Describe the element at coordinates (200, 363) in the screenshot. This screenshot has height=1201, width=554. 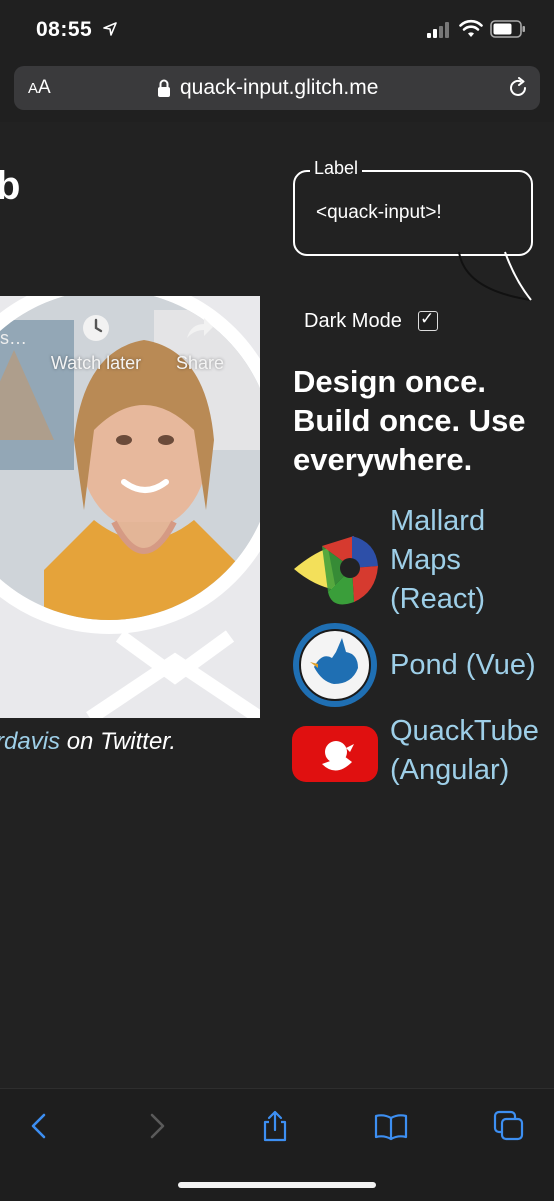
I see `share-label: Share` at that location.